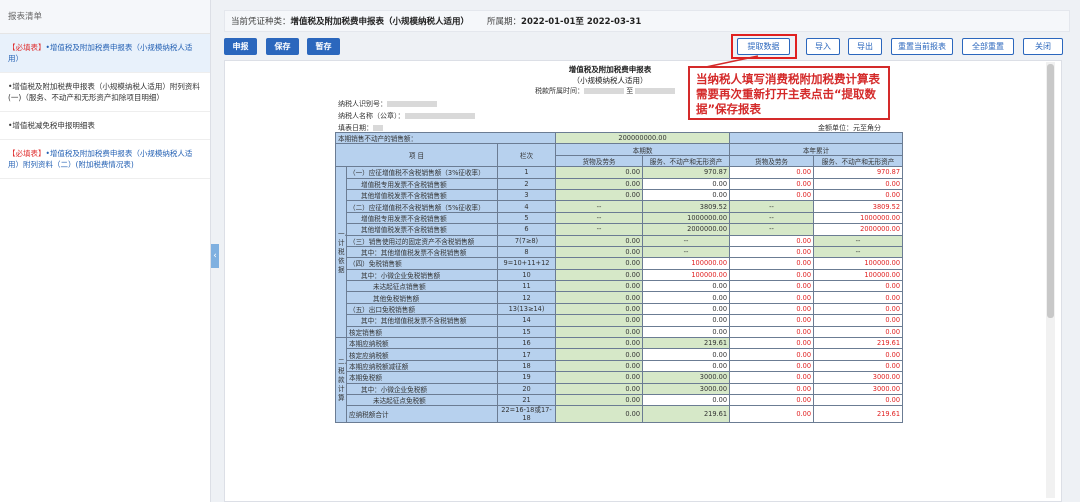 The width and height of the screenshot is (1080, 502). I want to click on declare-button: 申报, so click(240, 46).